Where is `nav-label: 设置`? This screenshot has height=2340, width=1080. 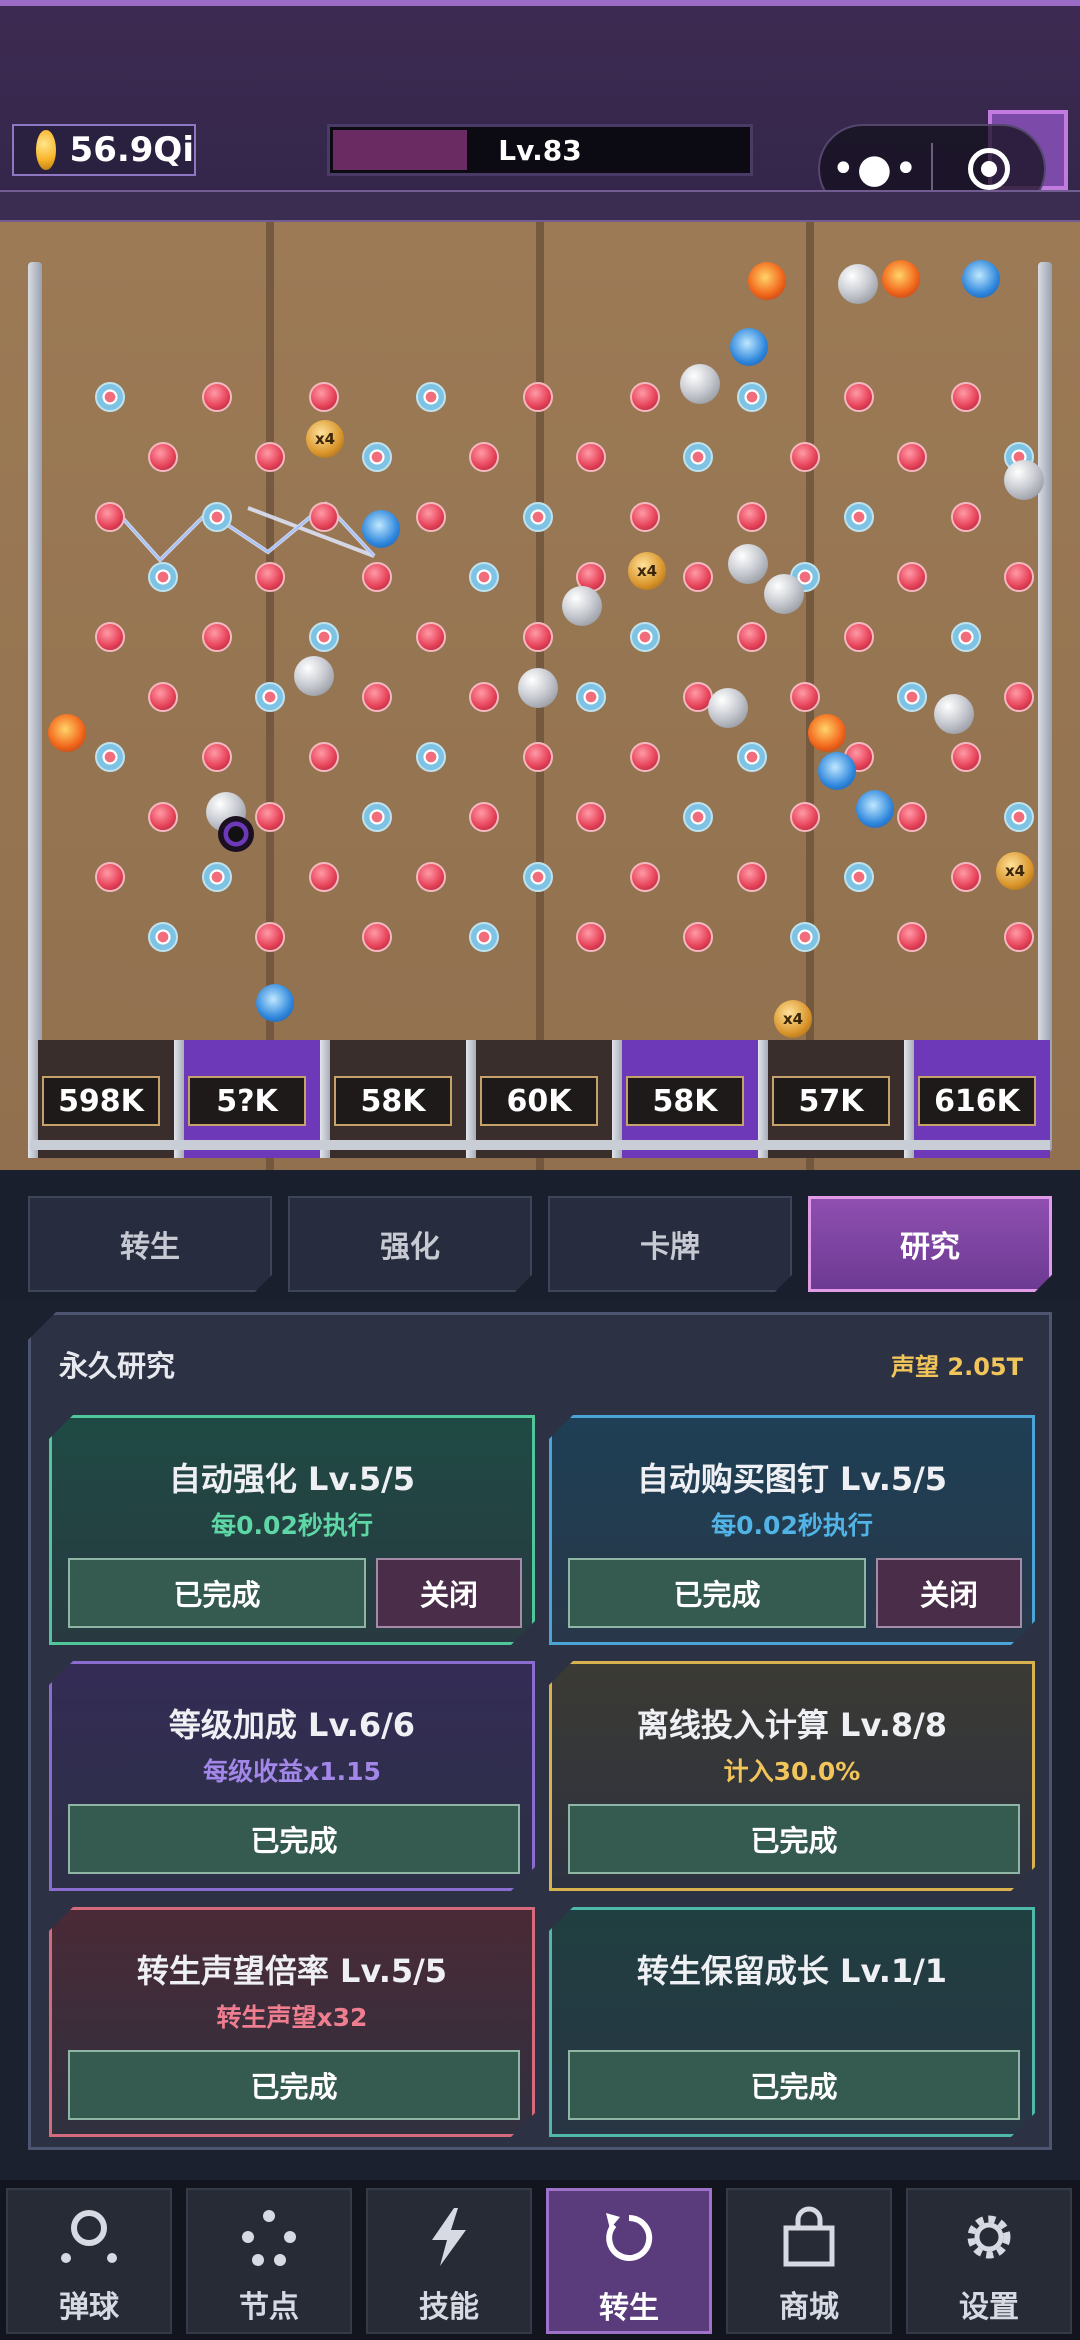
nav-label: 设置 is located at coordinates (989, 2307).